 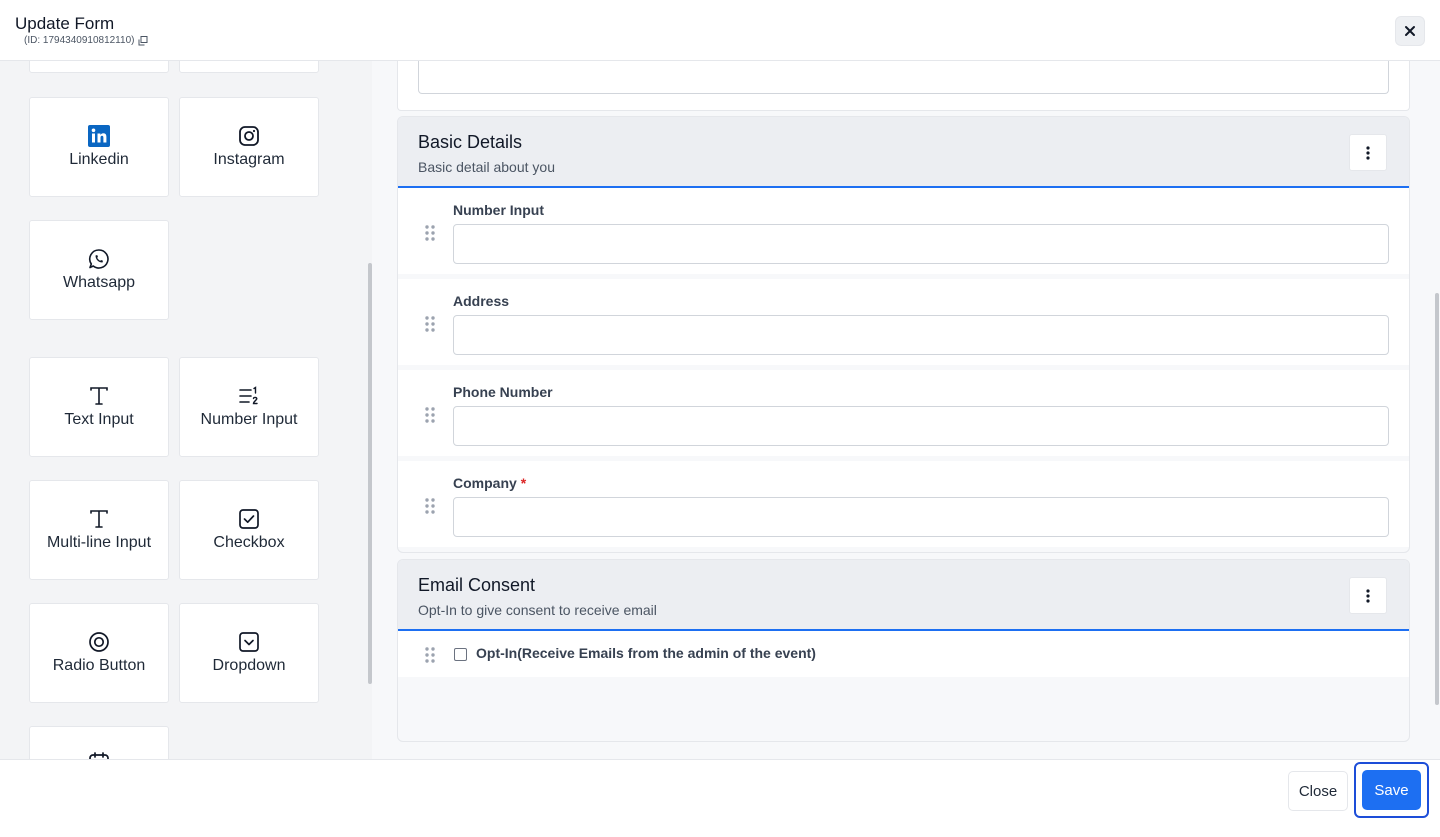 I want to click on palette-tile-label: Number Input, so click(x=249, y=419).